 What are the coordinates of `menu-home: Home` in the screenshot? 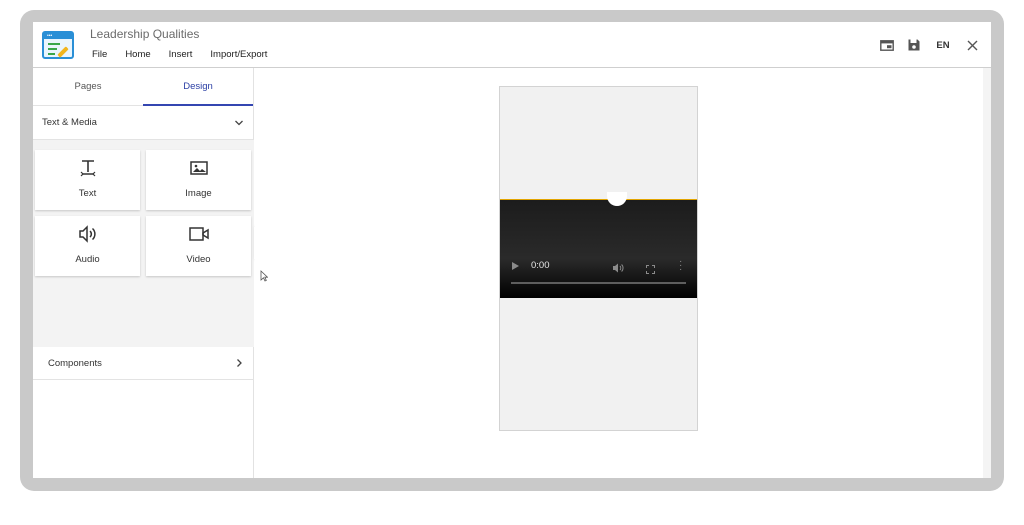 It's located at (137, 54).